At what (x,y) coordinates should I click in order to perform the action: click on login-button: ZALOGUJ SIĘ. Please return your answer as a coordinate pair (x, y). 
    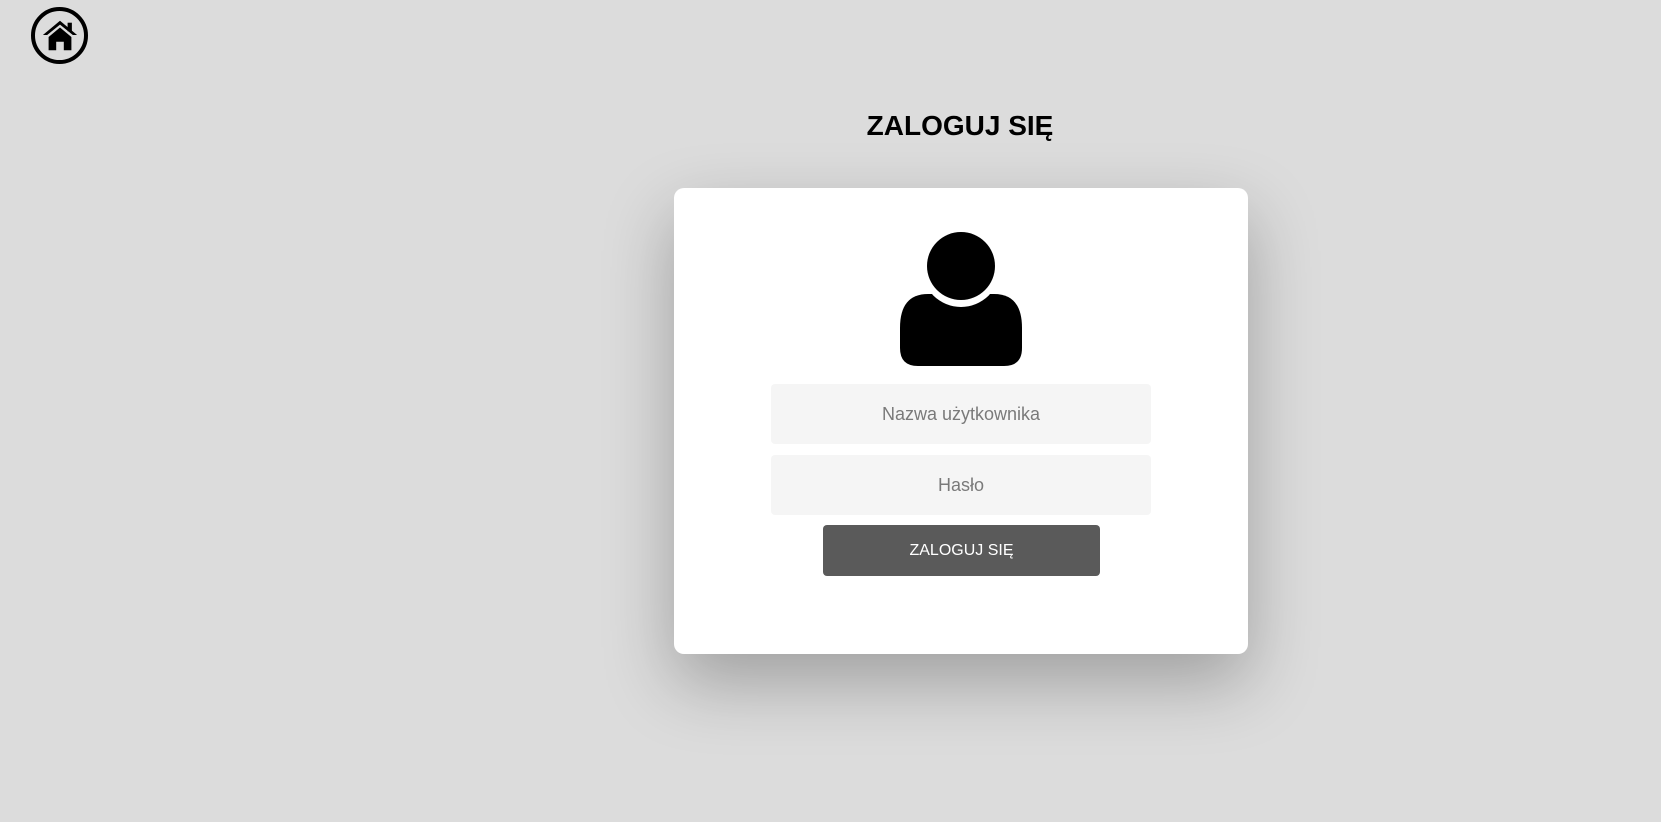
    Looking at the image, I should click on (961, 550).